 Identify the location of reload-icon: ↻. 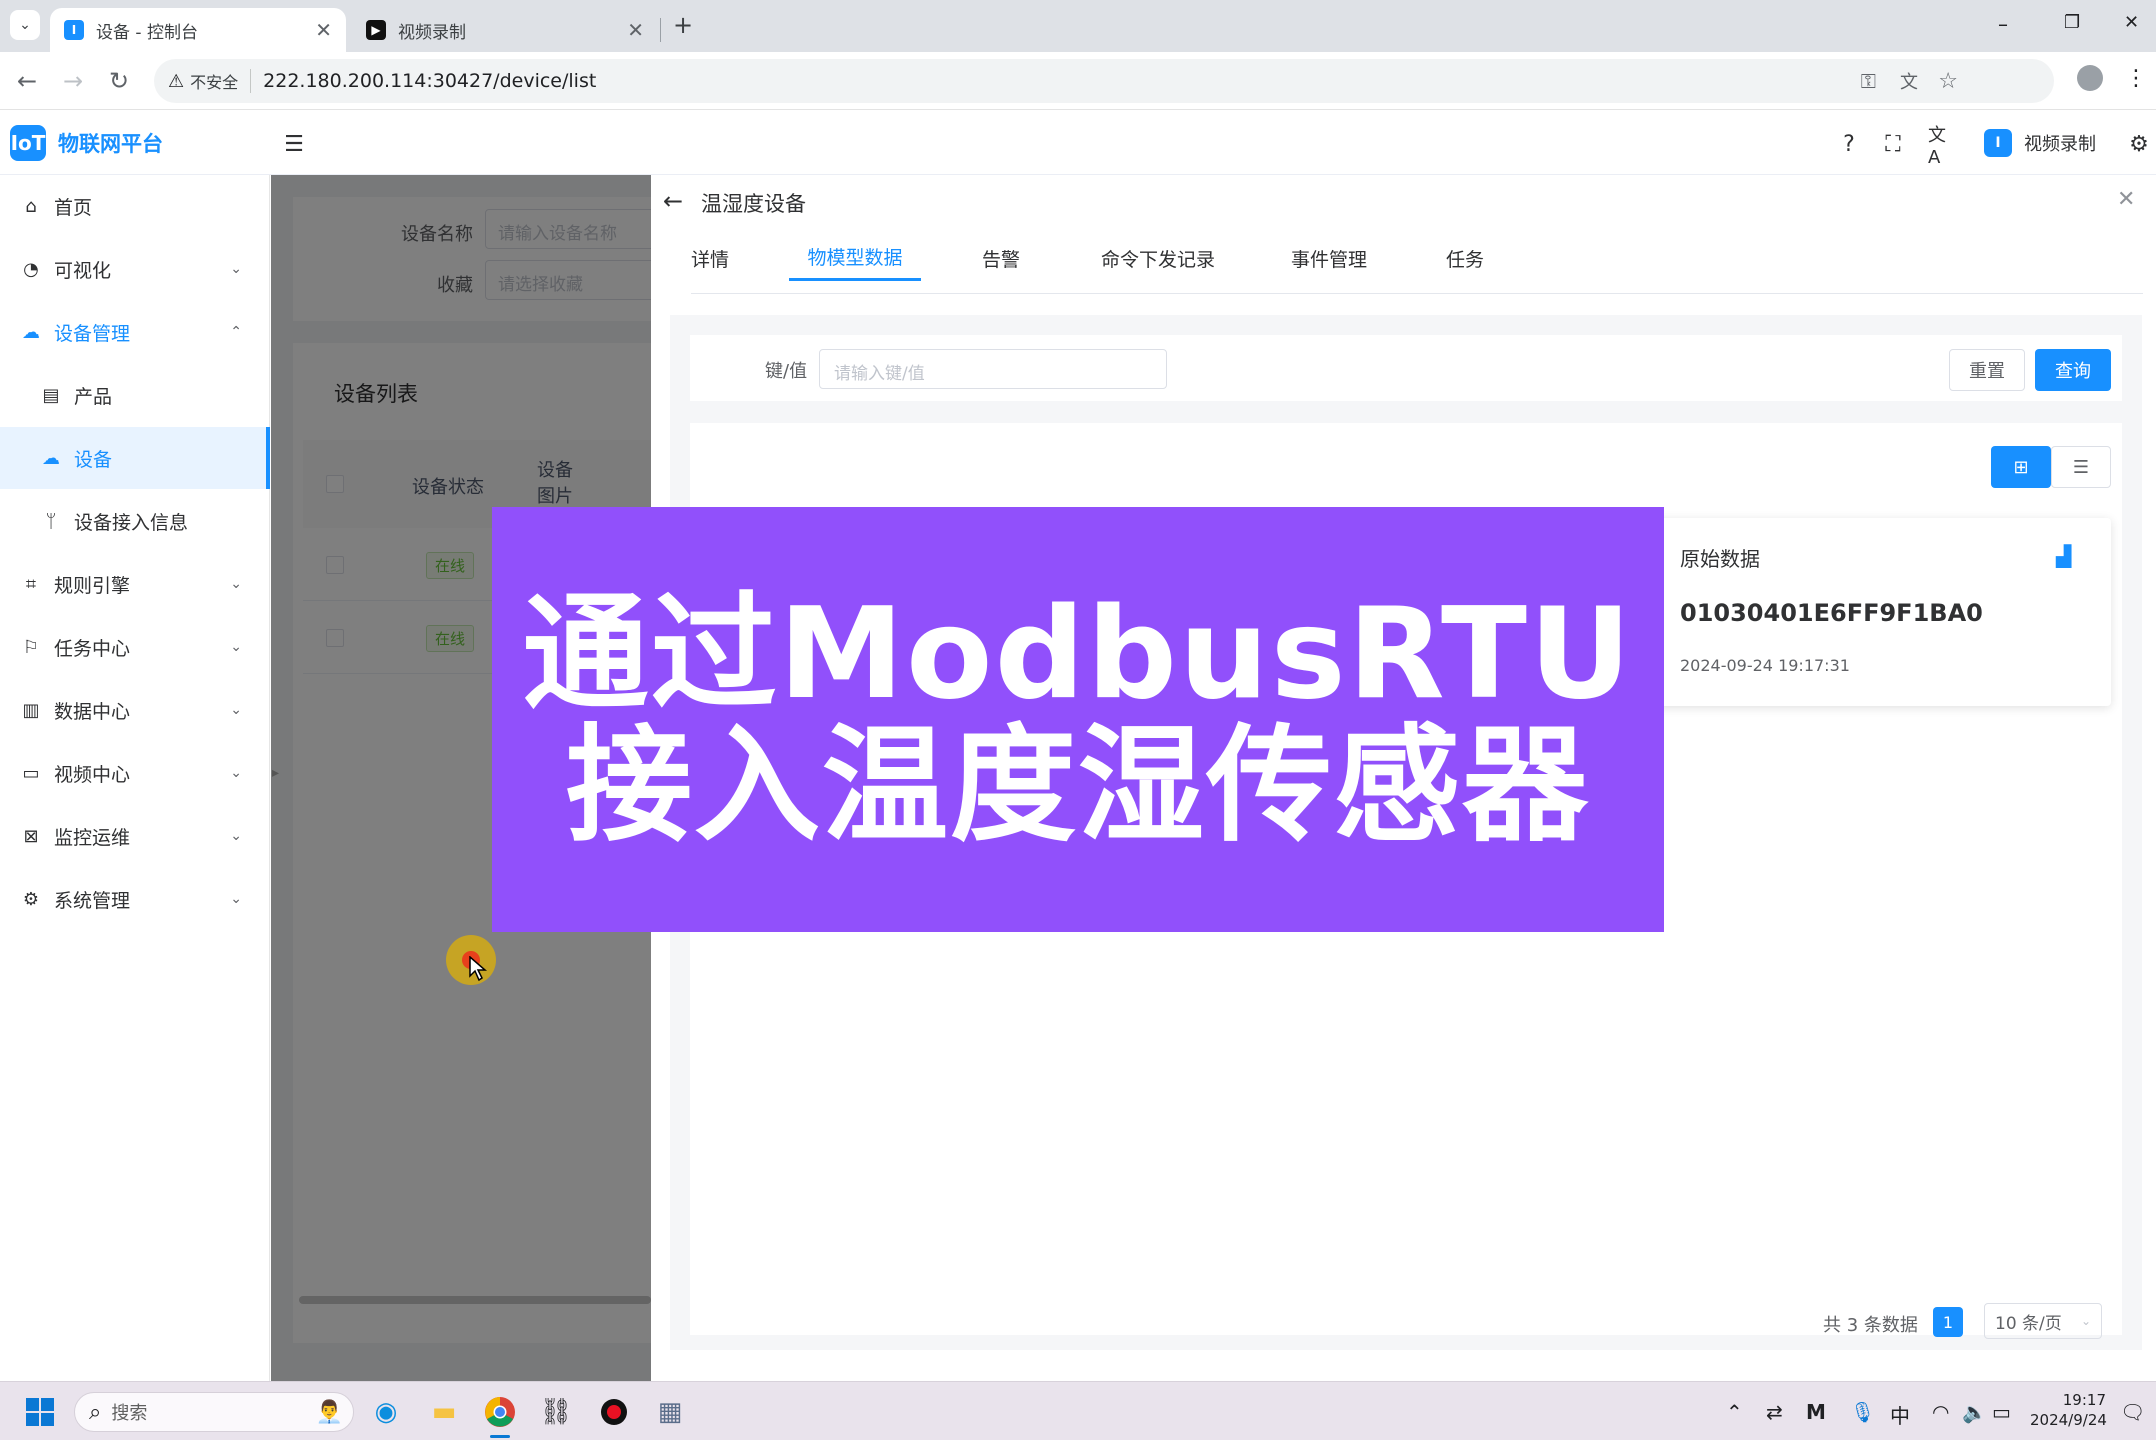
(119, 81).